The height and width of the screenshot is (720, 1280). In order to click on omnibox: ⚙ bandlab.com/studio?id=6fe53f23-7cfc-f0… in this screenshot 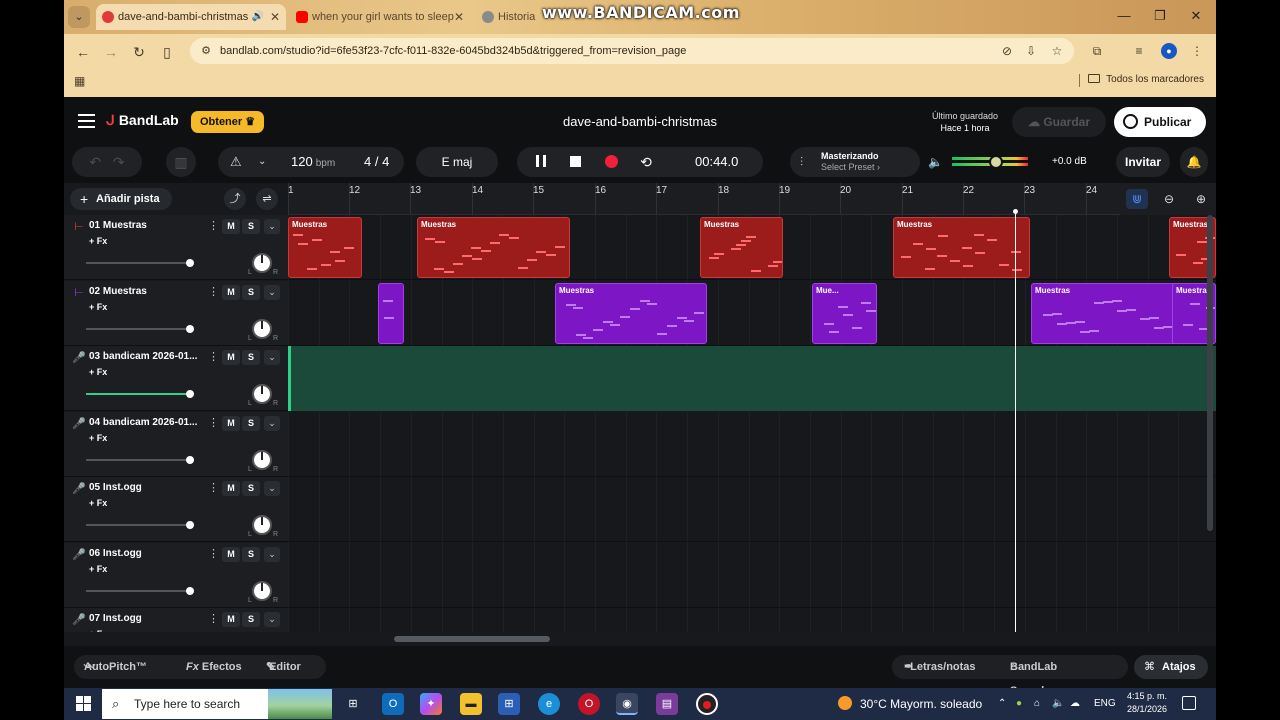, I will do `click(632, 51)`.